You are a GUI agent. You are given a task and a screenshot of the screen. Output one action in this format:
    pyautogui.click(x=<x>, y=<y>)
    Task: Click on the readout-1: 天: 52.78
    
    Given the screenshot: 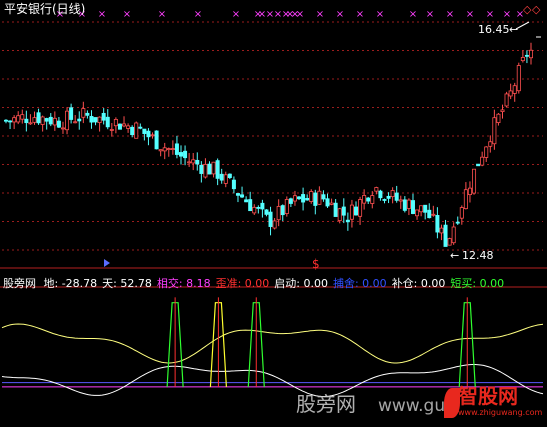 What is the action you would take?
    pyautogui.click(x=127, y=283)
    